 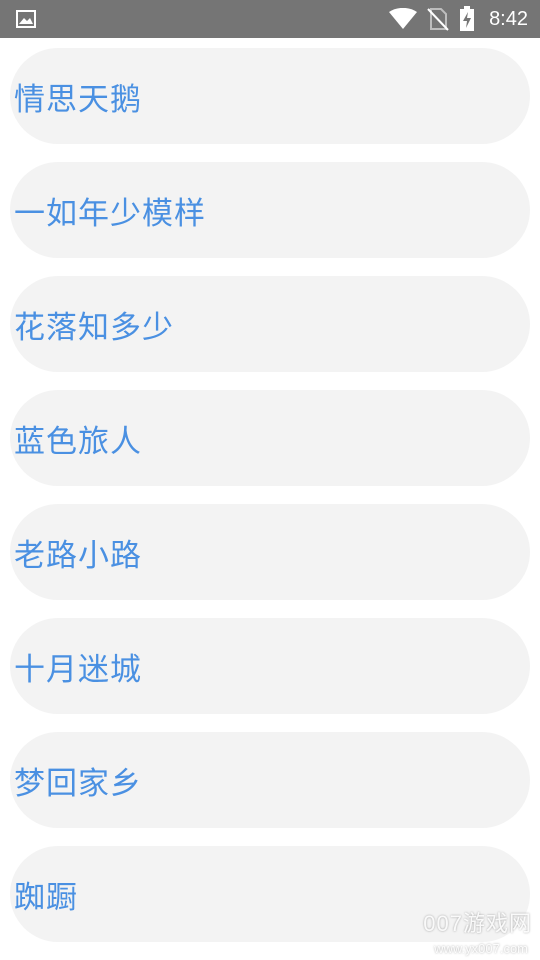 What do you see at coordinates (270, 780) in the screenshot?
I see `list-item: 梦回家乡` at bounding box center [270, 780].